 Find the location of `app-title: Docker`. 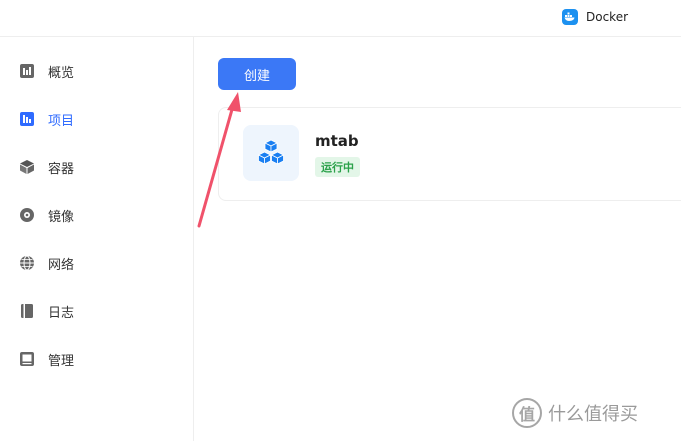

app-title: Docker is located at coordinates (607, 17).